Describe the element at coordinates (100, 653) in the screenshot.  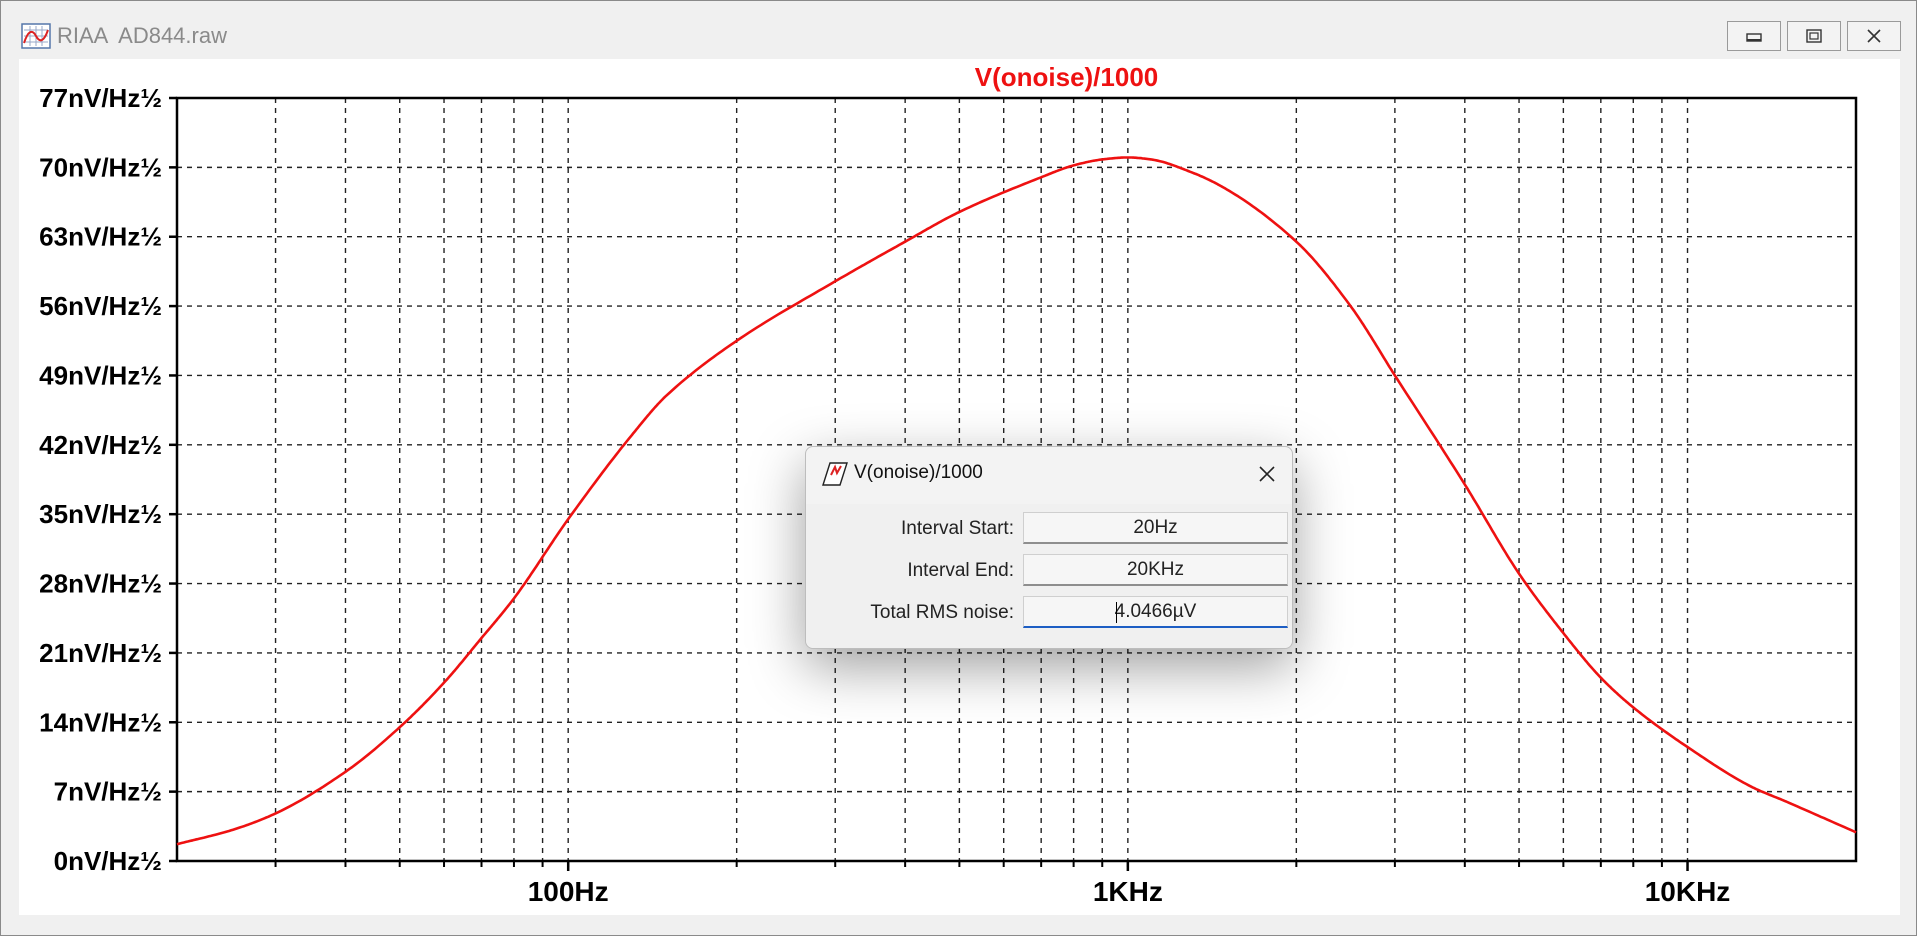
I see `y-tick-label: 21nV/Hz½` at that location.